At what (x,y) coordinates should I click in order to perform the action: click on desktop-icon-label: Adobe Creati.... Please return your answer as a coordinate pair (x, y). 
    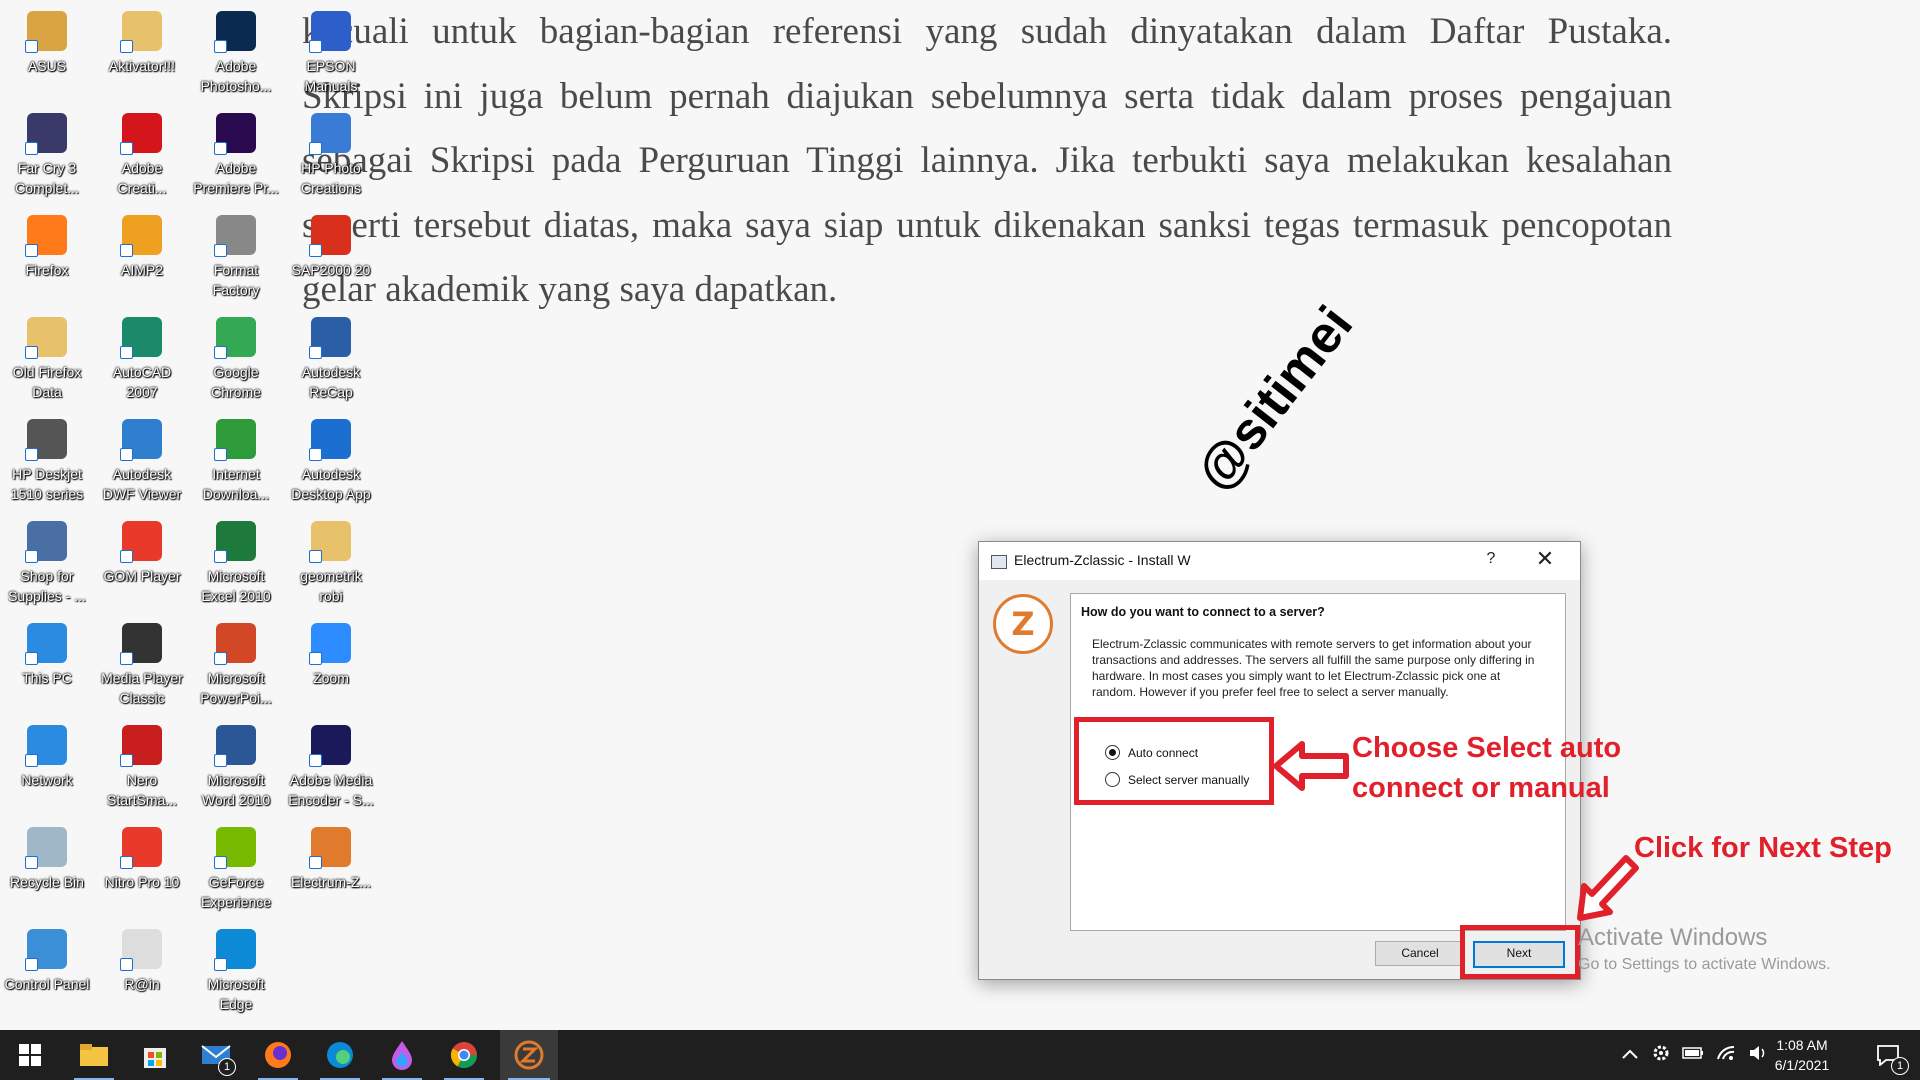
    Looking at the image, I should click on (142, 178).